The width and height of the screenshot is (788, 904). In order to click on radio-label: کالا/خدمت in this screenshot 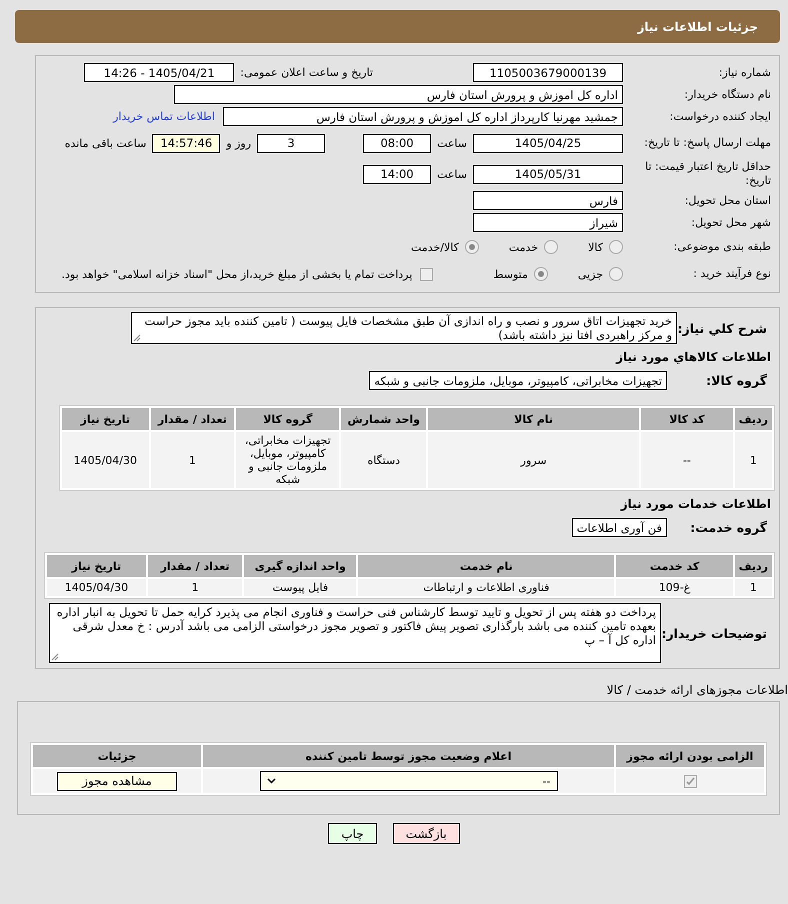, I will do `click(435, 247)`.